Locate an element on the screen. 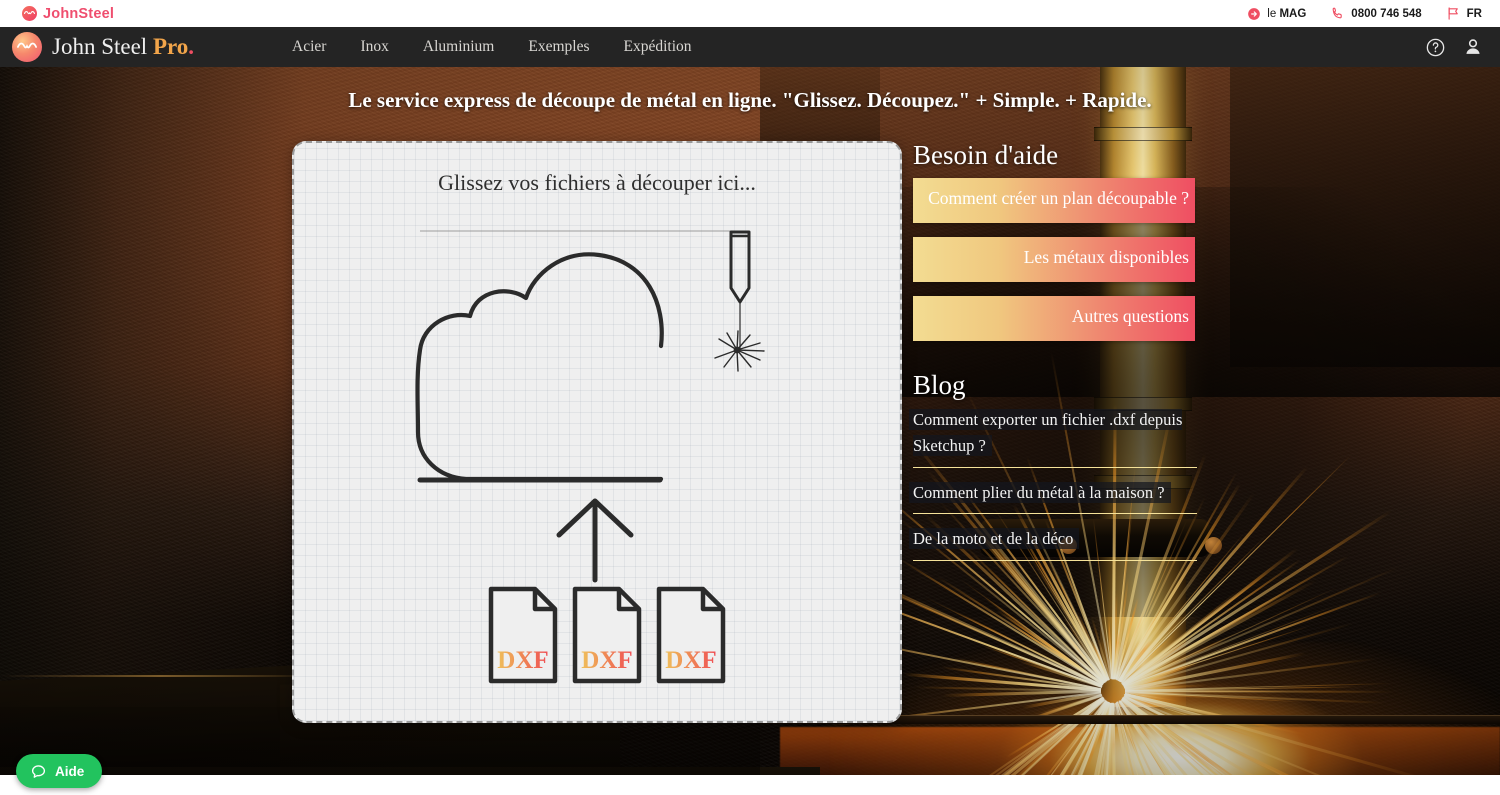 The height and width of the screenshot is (795, 1500). blog-item-label: De la moto et de la déco is located at coordinates (993, 539).